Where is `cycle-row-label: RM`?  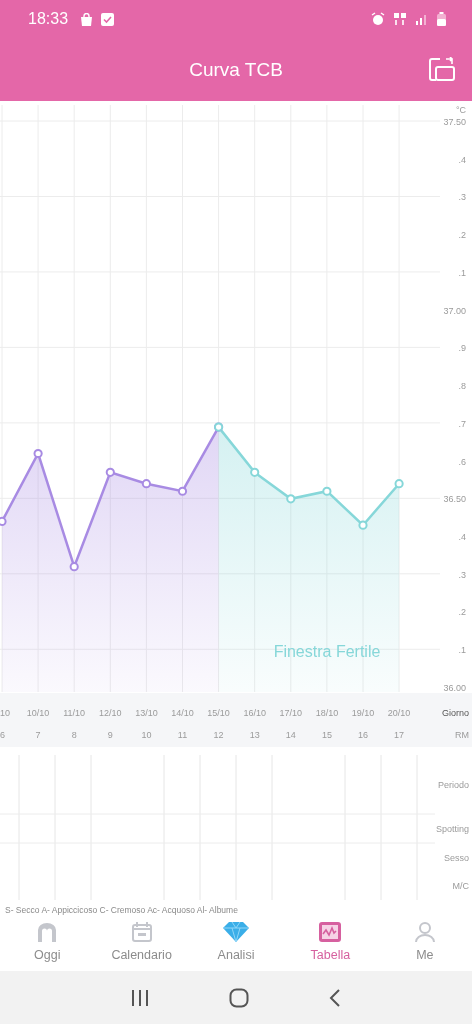 cycle-row-label: RM is located at coordinates (462, 735).